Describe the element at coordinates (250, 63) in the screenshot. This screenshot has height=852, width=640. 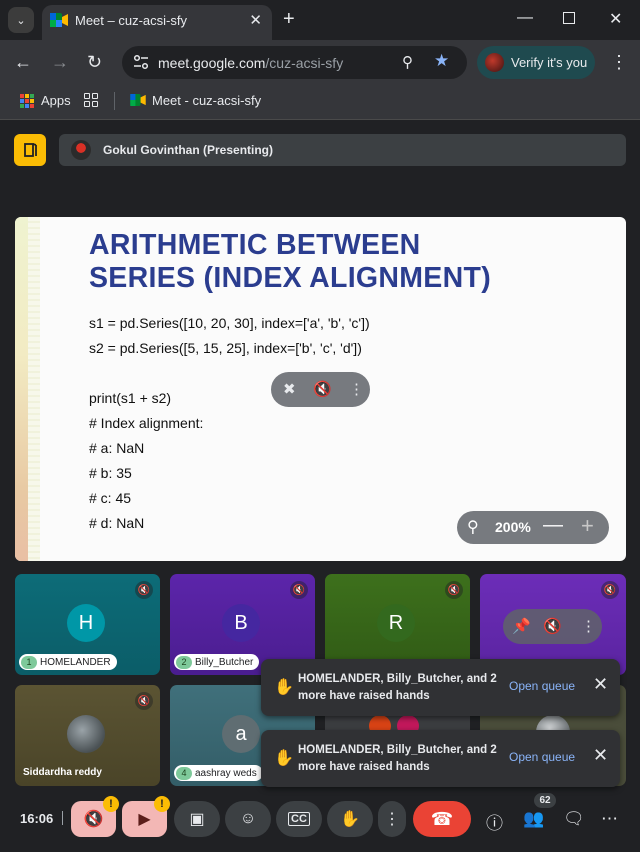
I see `url-text: meet.google.com/cuz-acsi-sfy` at that location.